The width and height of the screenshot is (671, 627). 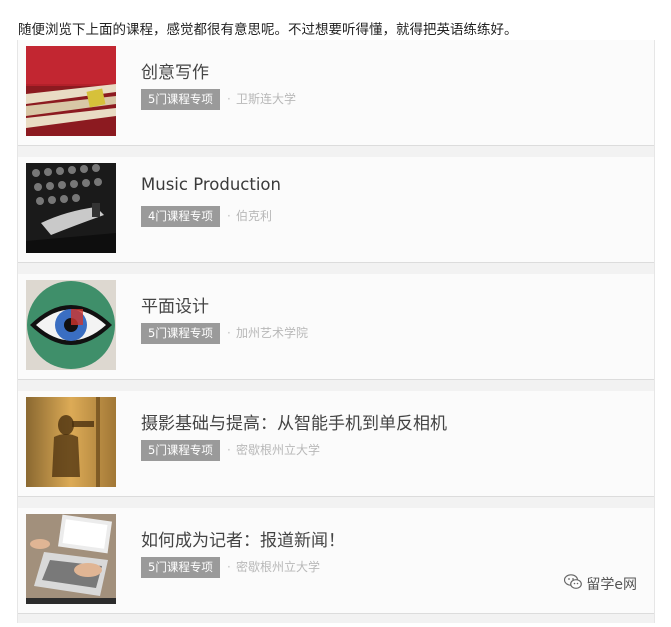 What do you see at coordinates (71, 208) in the screenshot?
I see `mixing-console-image` at bounding box center [71, 208].